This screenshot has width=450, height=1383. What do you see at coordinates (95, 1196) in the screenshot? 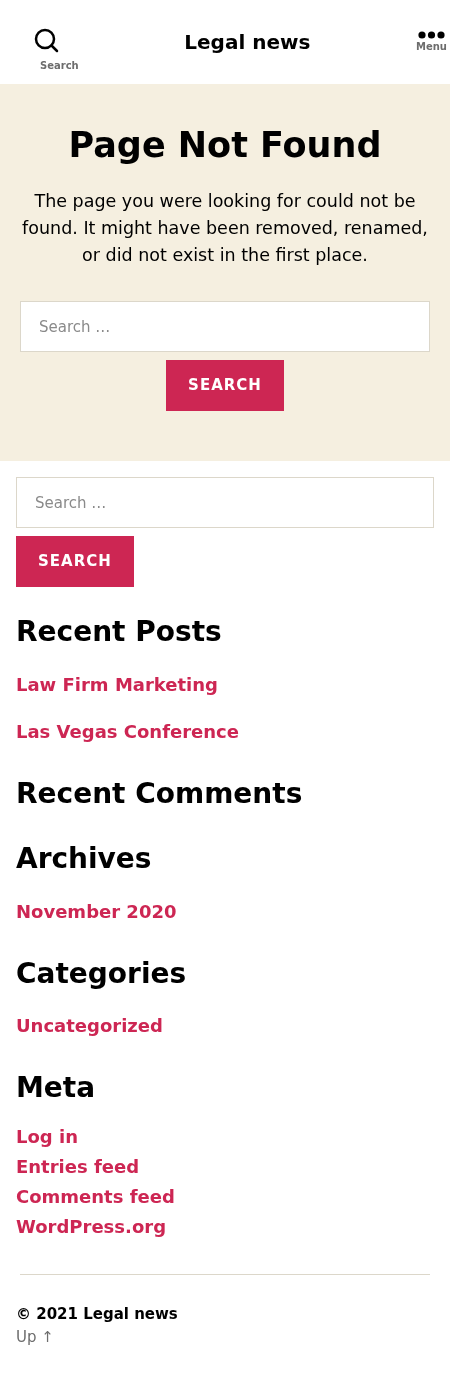
I see `widget-link: Comments feed` at bounding box center [95, 1196].